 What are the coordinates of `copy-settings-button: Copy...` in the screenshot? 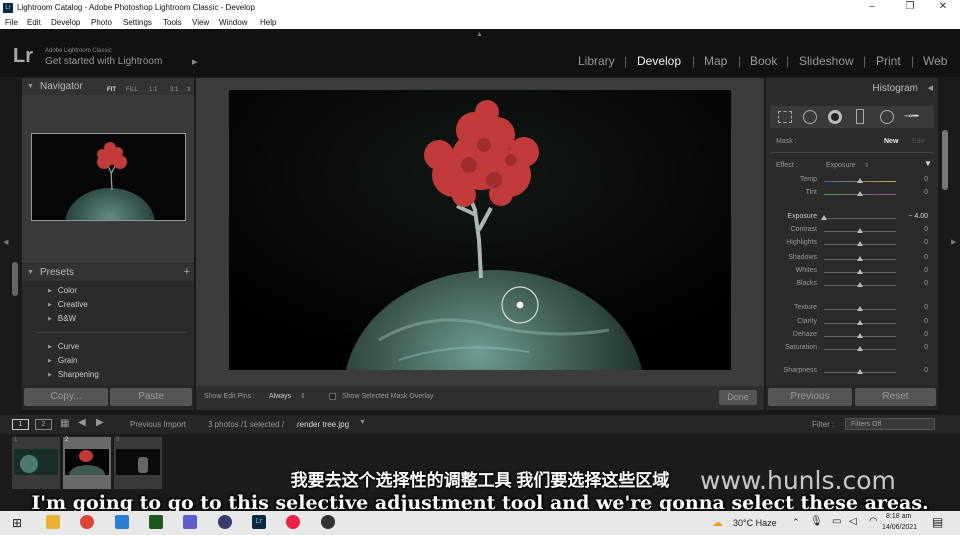 It's located at (66, 397).